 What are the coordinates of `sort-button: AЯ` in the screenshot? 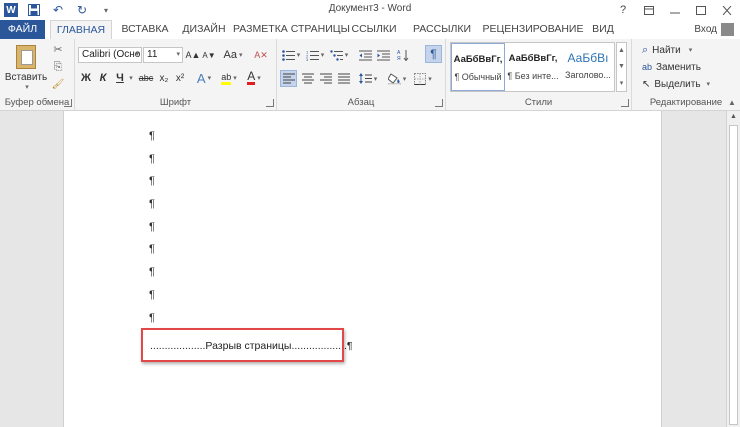 It's located at (403, 55).